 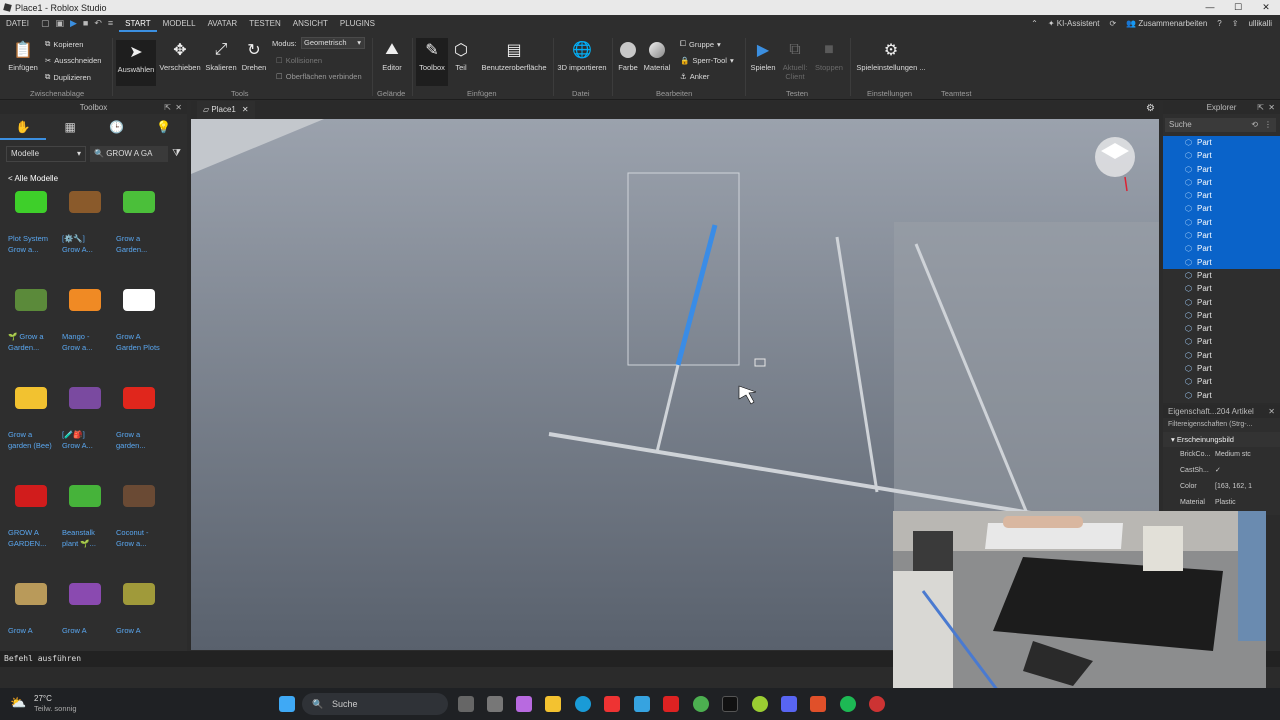 What do you see at coordinates (877, 704) in the screenshot?
I see `app-color-icon` at bounding box center [877, 704].